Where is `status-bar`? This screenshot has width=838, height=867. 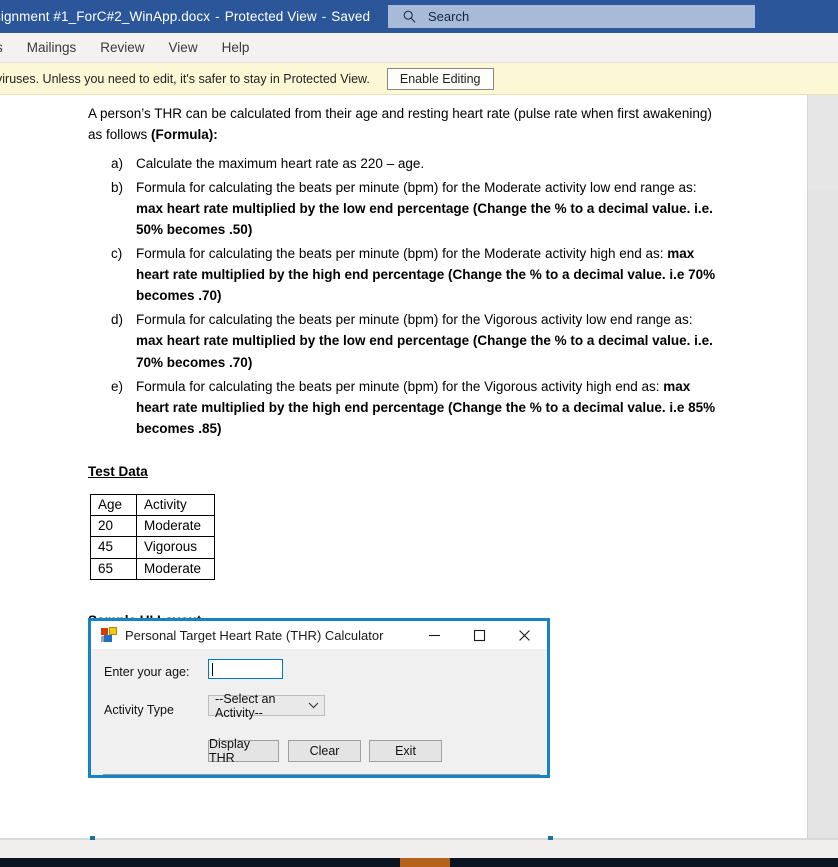
status-bar is located at coordinates (419, 849).